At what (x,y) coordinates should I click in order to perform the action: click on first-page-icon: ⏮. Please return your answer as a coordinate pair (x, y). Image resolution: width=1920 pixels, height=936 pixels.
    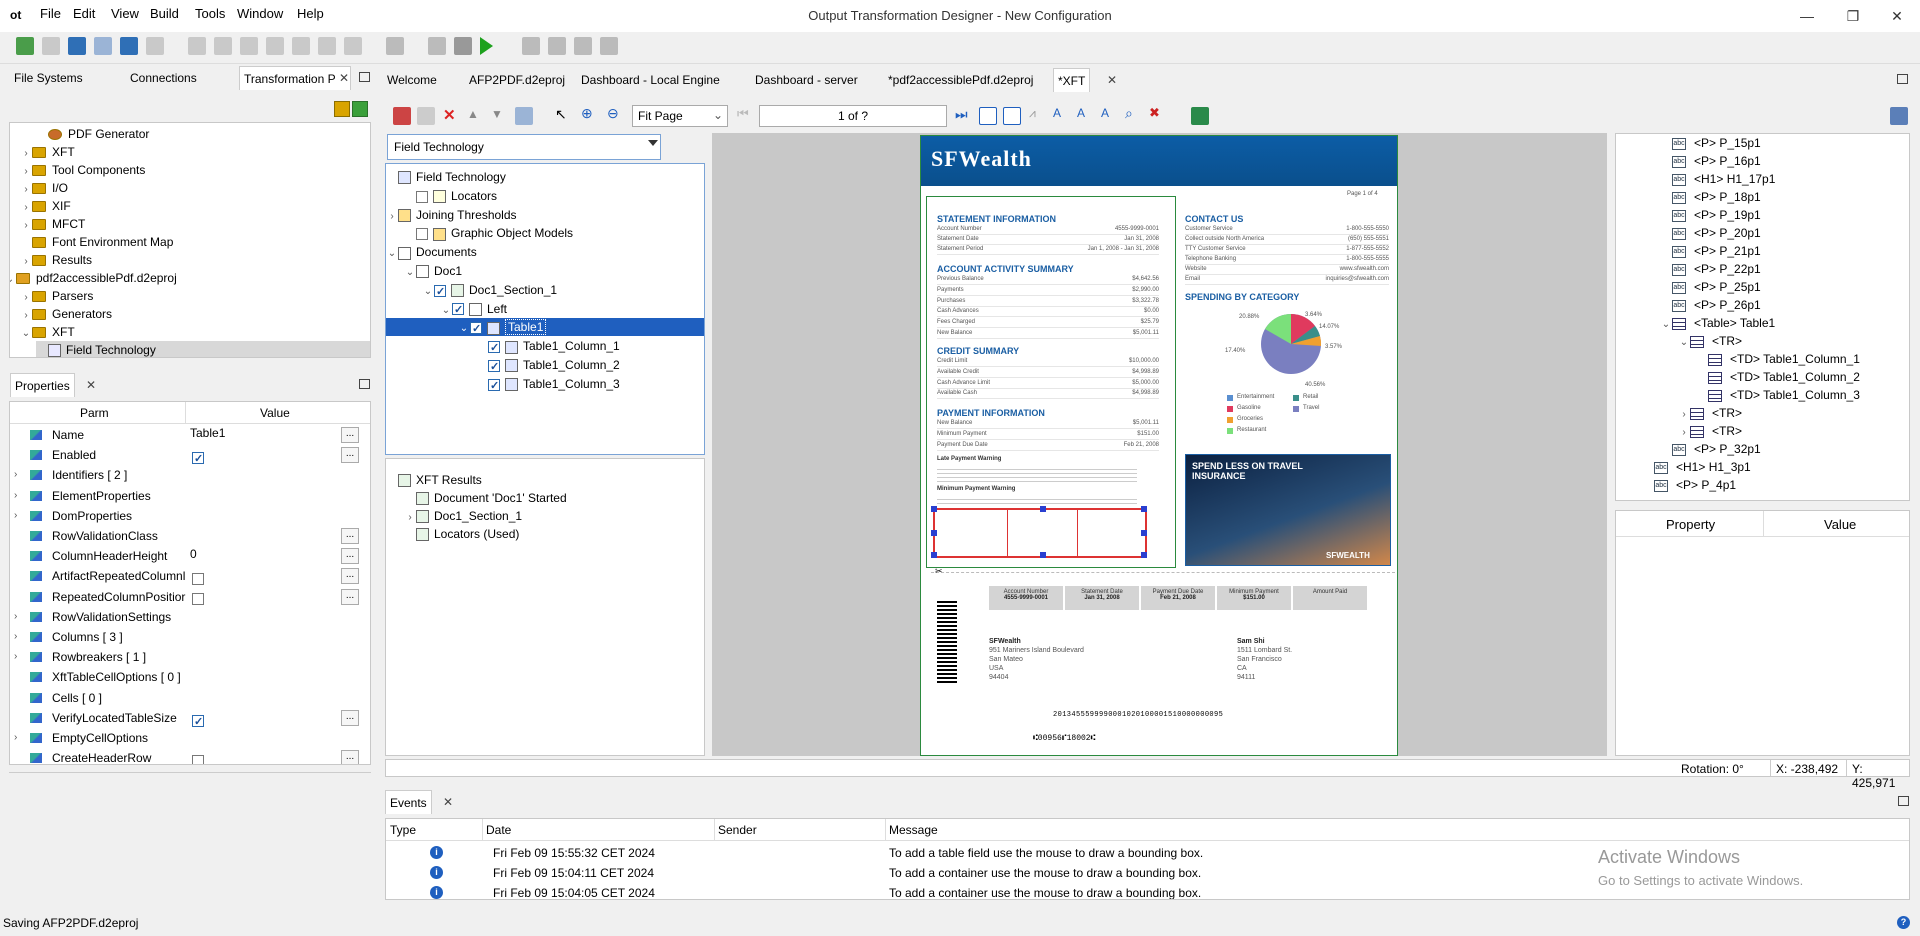
    Looking at the image, I should click on (743, 114).